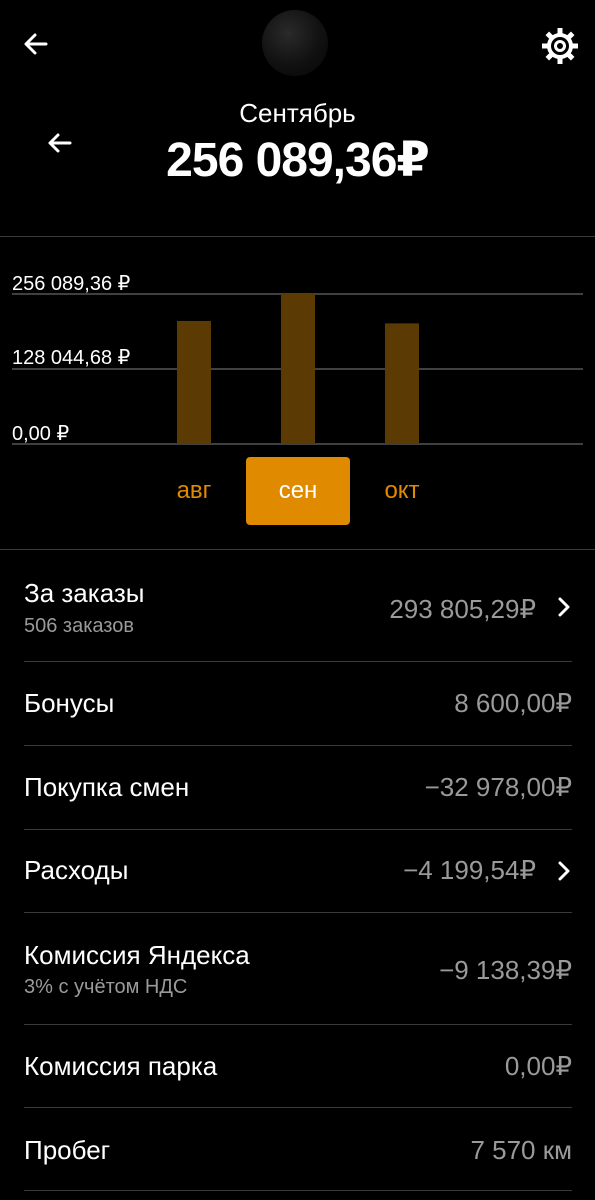 The height and width of the screenshot is (1200, 595). Describe the element at coordinates (298, 1152) in the screenshot. I see `row-mileage: Пробег 7 570 км` at that location.